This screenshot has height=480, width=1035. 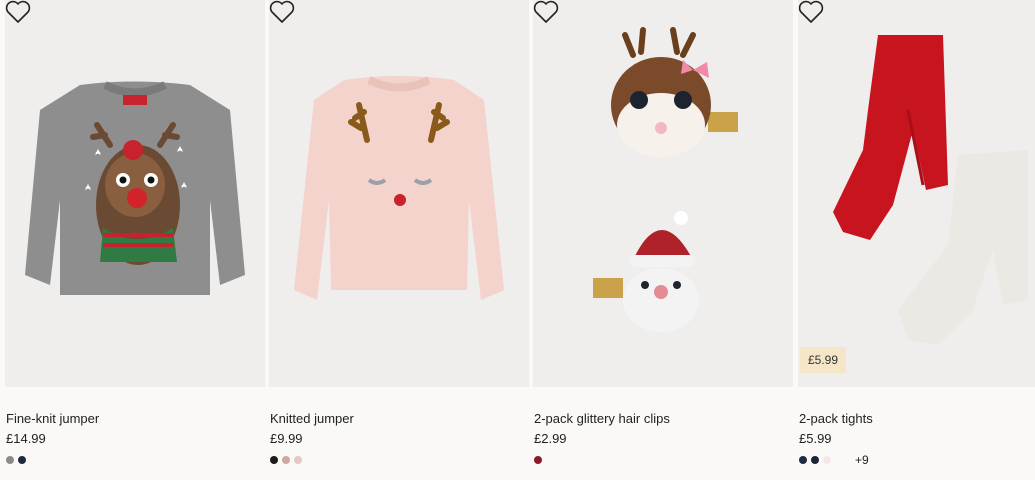 What do you see at coordinates (602, 418) in the screenshot?
I see `product-name: 2-pack glittery hair clips` at bounding box center [602, 418].